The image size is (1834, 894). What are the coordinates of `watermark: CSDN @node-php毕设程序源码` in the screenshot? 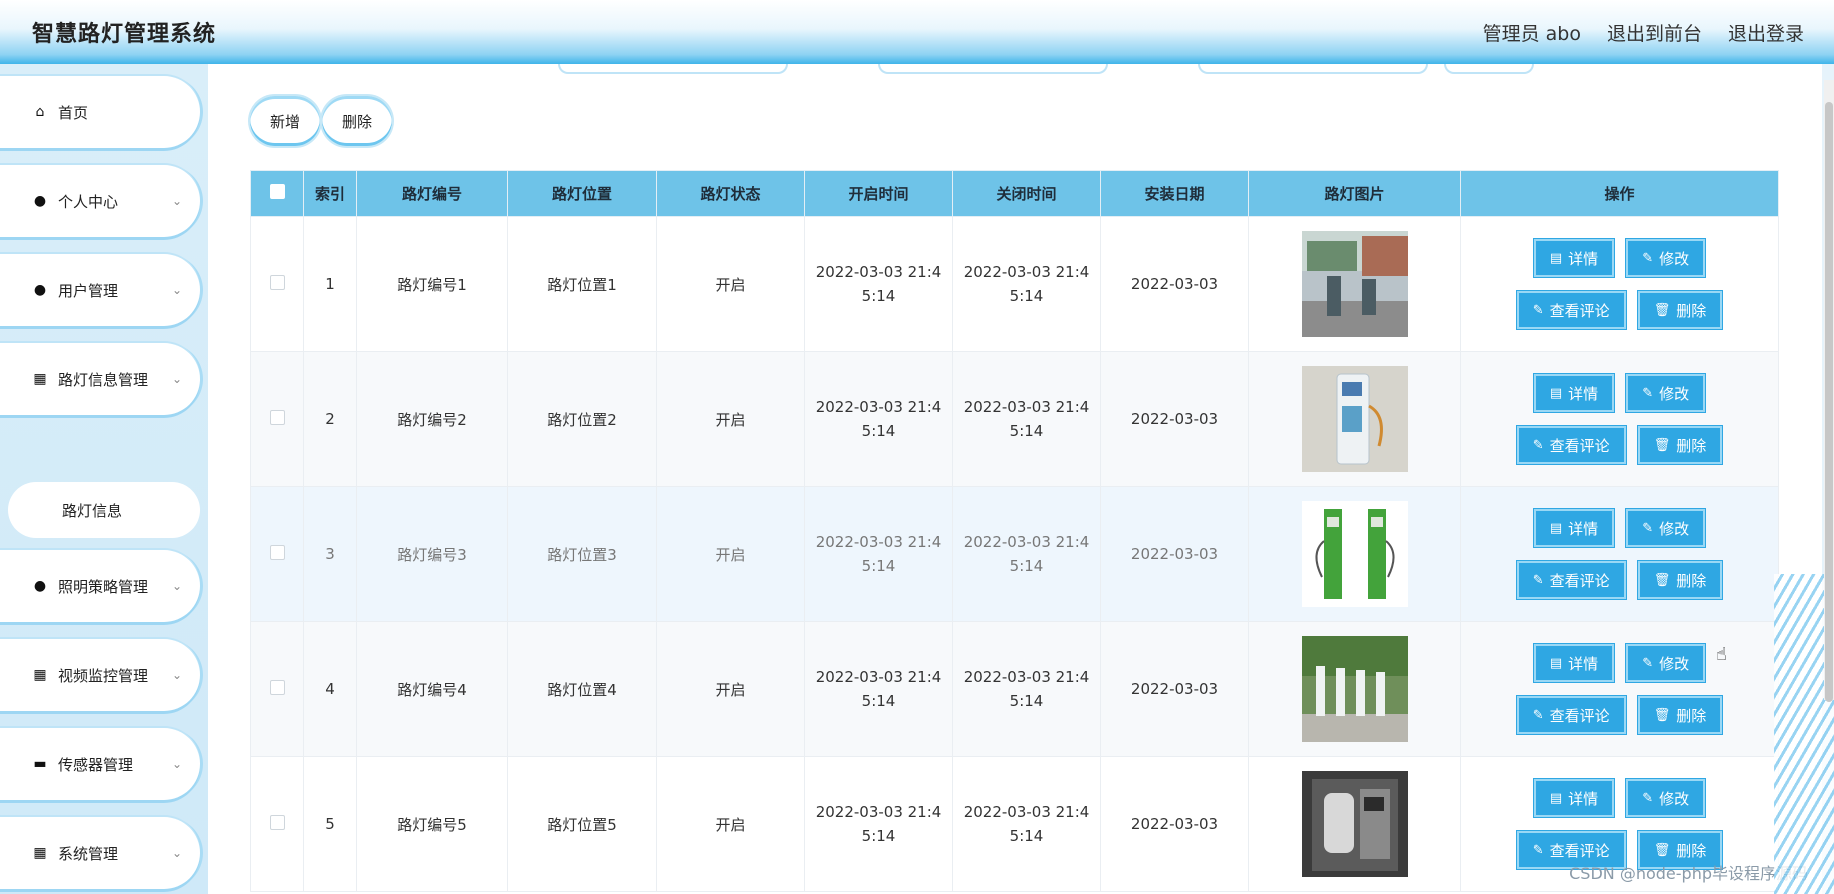 It's located at (1688, 873).